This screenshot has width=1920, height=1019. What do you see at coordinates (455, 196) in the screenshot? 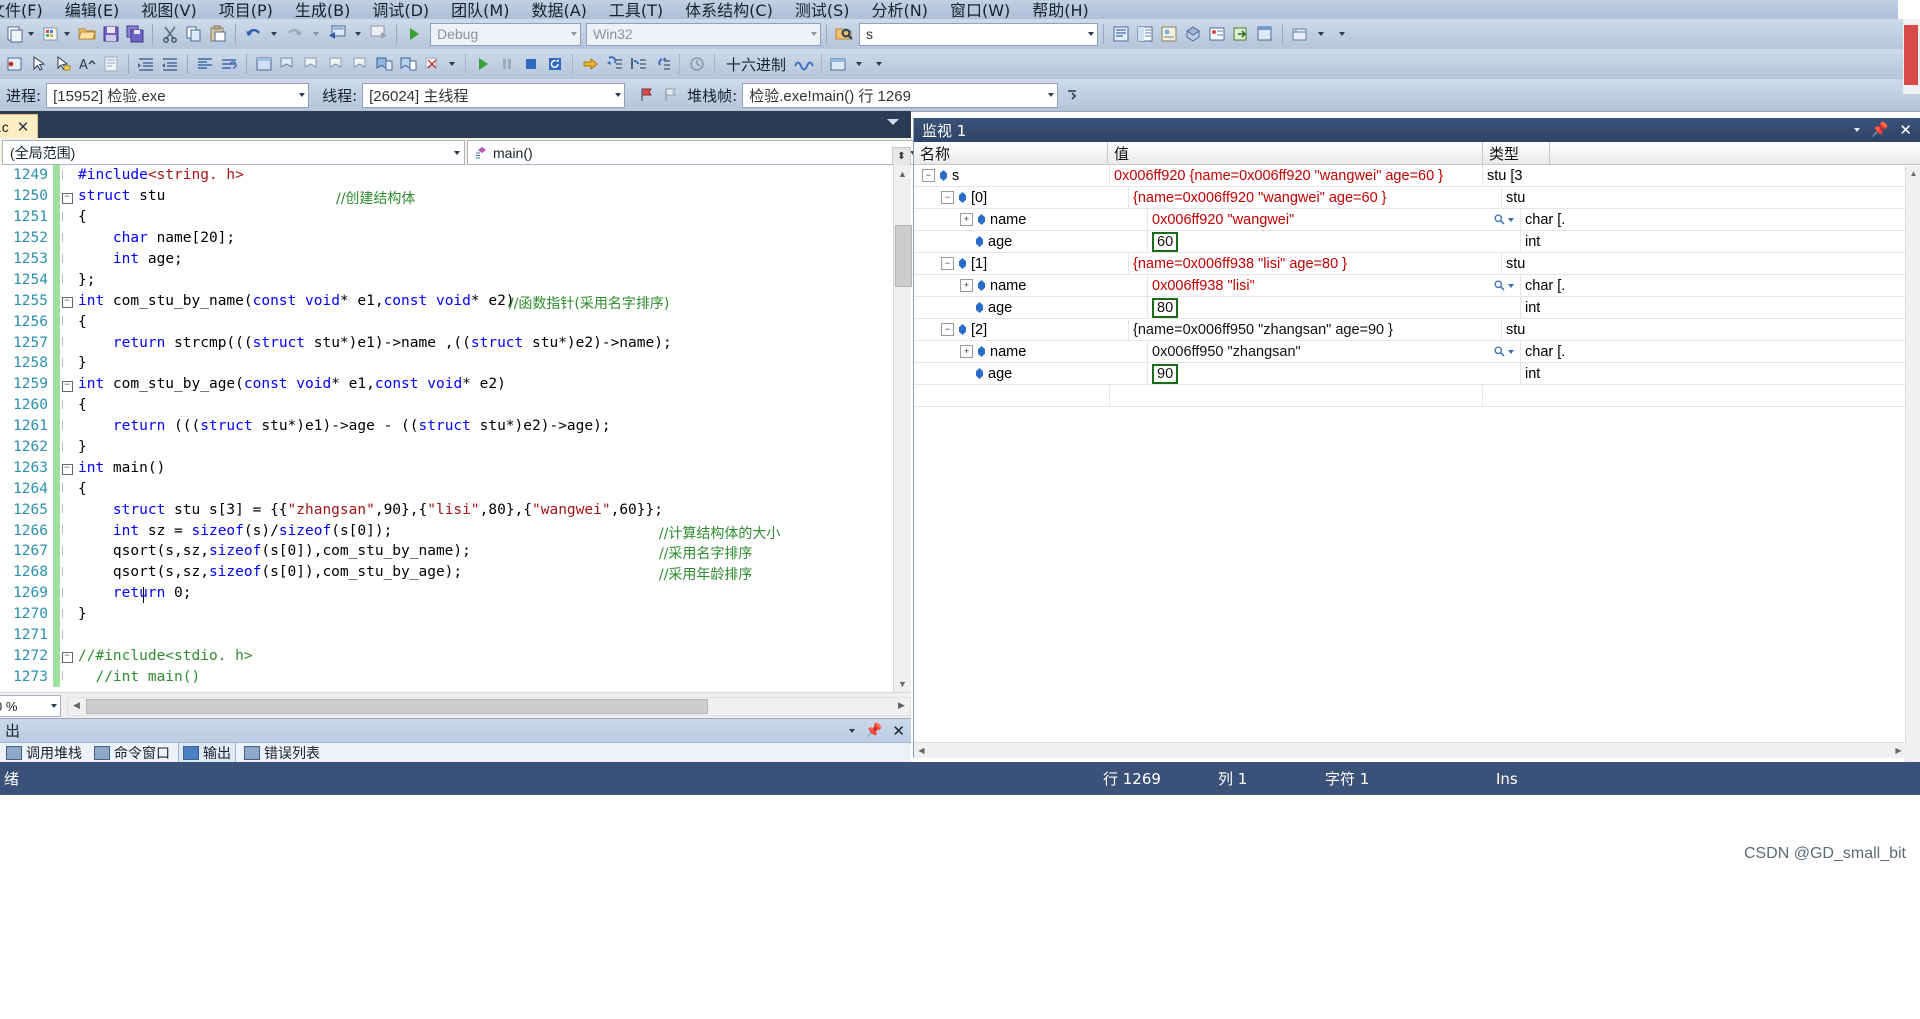
I see `code-line: 1250− struct stu //创建结构体` at bounding box center [455, 196].